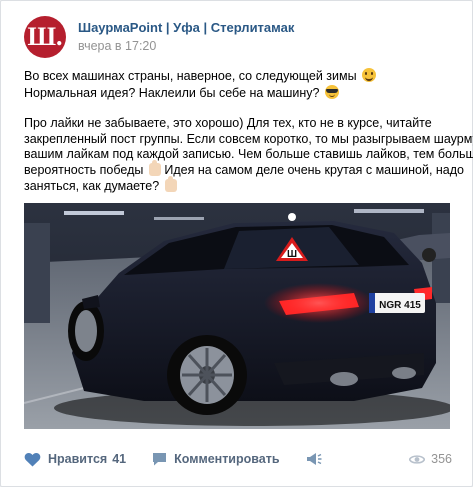 This screenshot has width=473, height=487. I want to click on heart-icon, so click(32, 459).